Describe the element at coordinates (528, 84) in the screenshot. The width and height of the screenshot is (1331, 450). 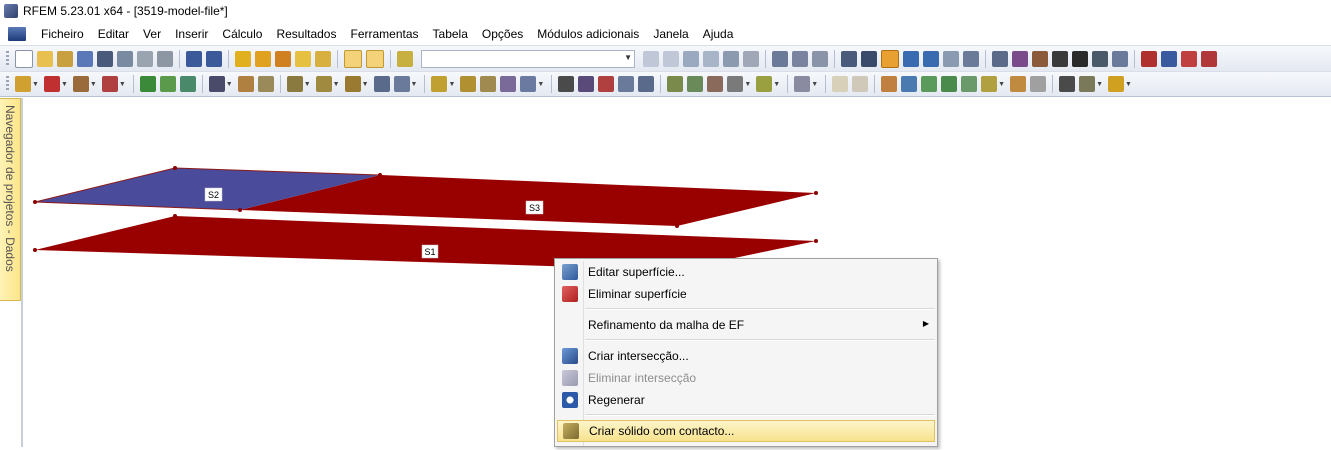
I see `result-combination-icon` at that location.